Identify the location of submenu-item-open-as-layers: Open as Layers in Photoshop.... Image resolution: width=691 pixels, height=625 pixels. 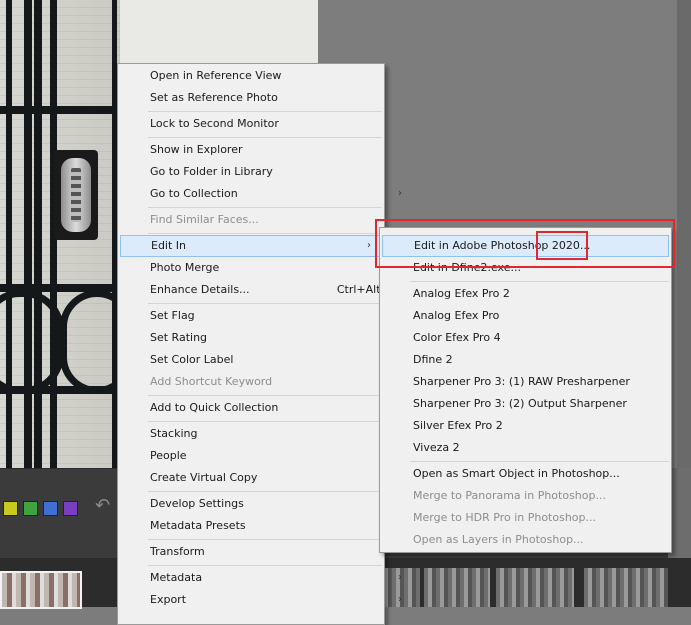
(498, 539).